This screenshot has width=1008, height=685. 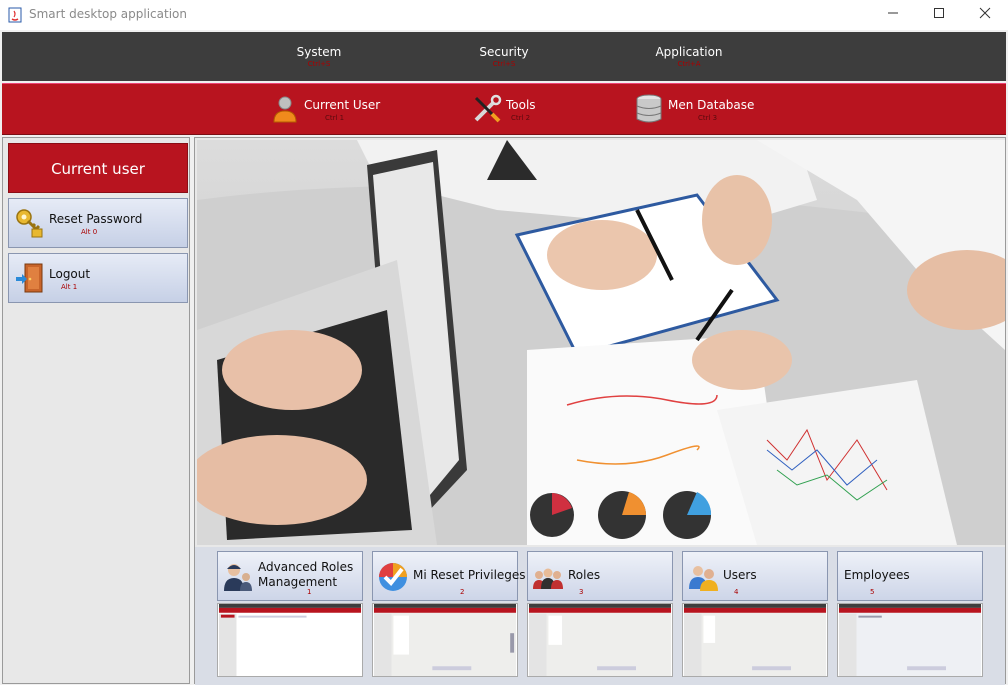 I want to click on logout-shortcut: Alt 1, so click(x=69, y=287).